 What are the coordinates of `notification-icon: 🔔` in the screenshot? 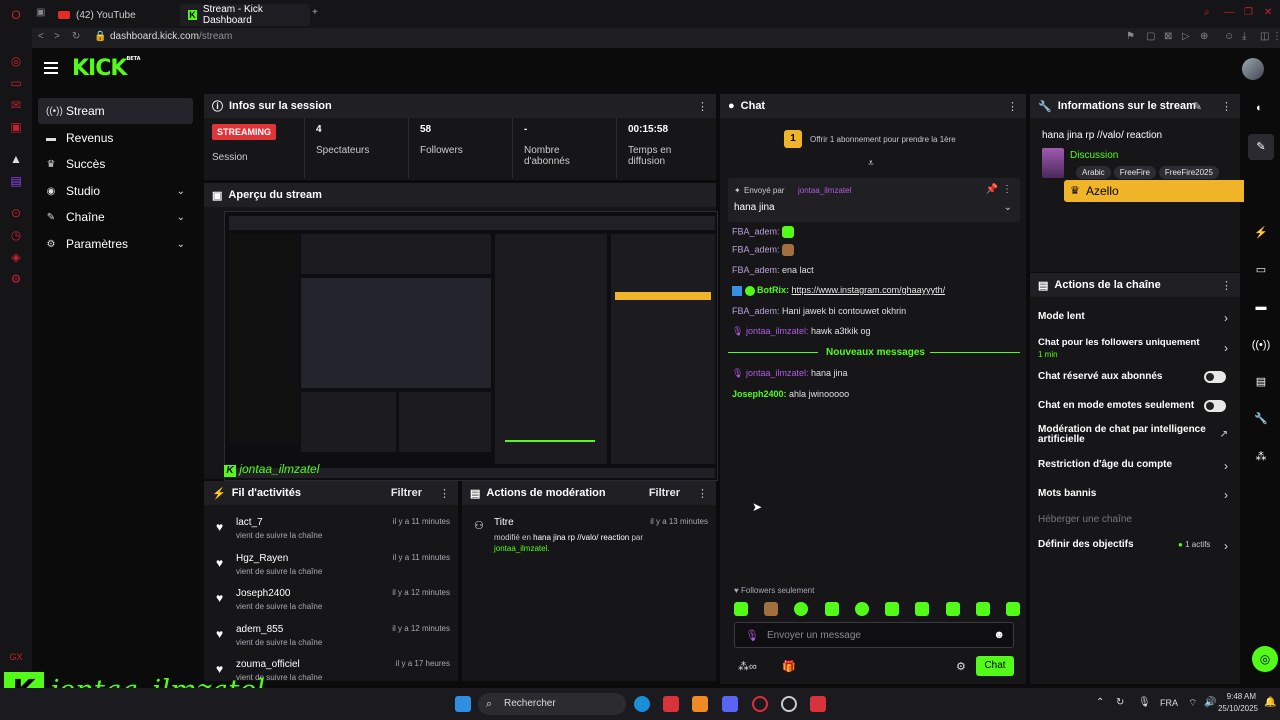 It's located at (1270, 702).